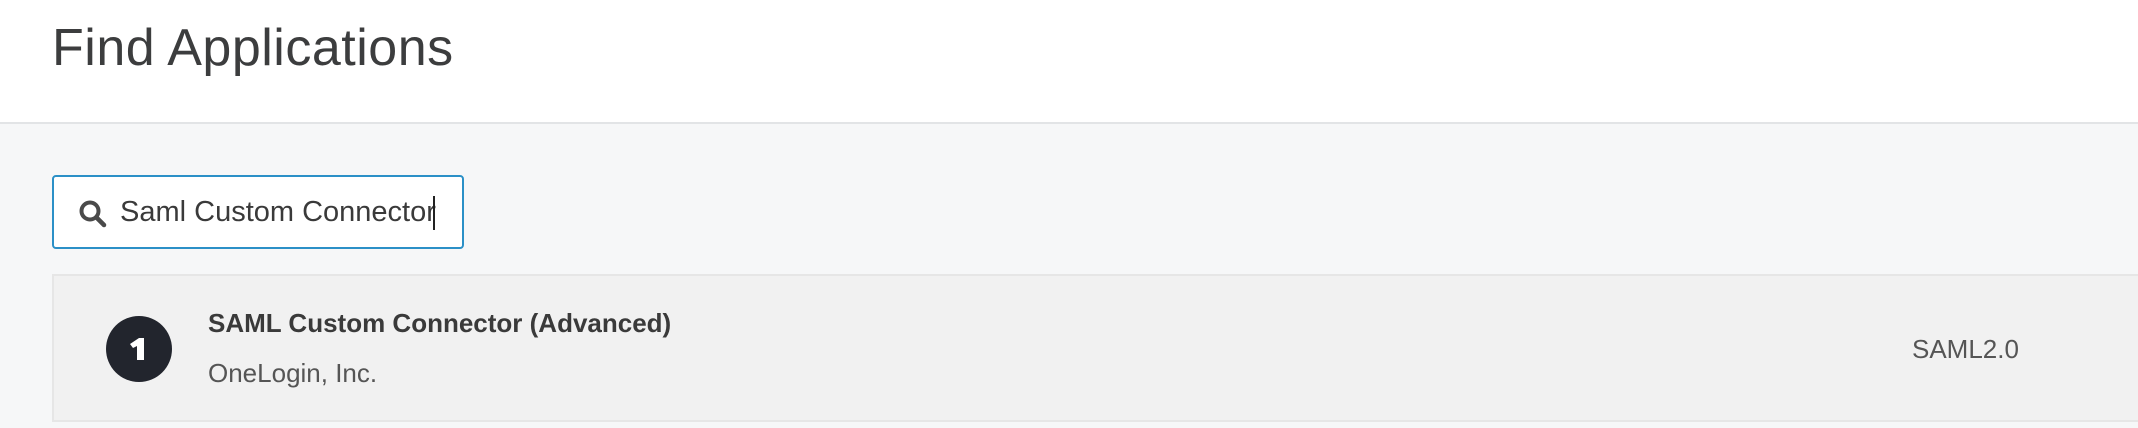 The image size is (2138, 428). I want to click on search-input, so click(285, 212).